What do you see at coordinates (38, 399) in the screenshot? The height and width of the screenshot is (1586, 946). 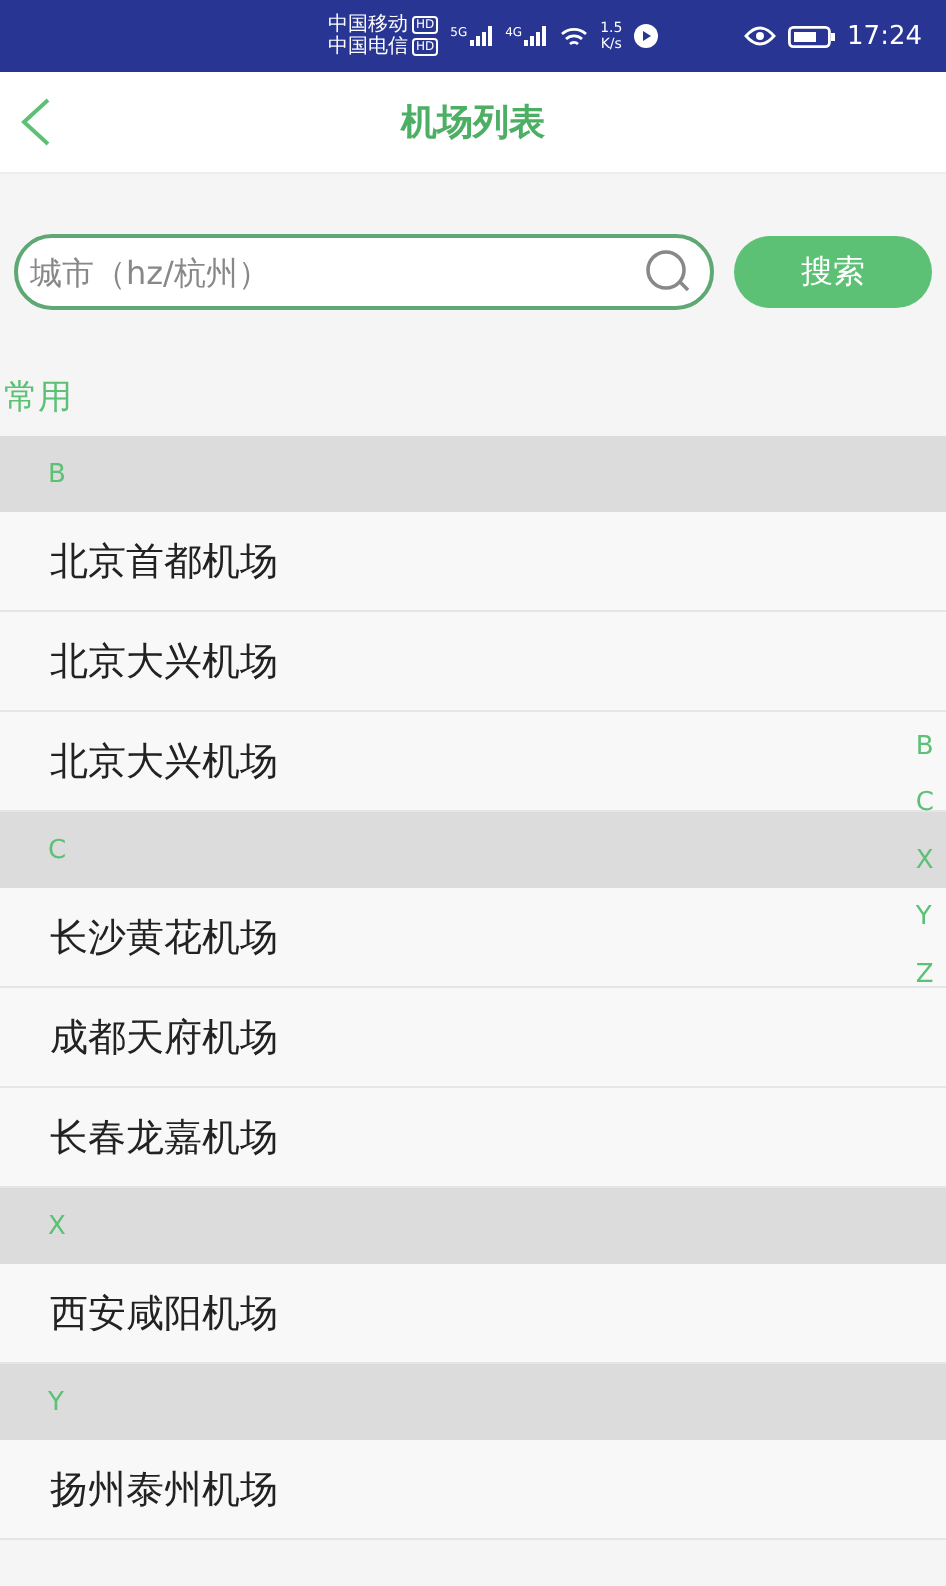 I see `section-label: 常用` at bounding box center [38, 399].